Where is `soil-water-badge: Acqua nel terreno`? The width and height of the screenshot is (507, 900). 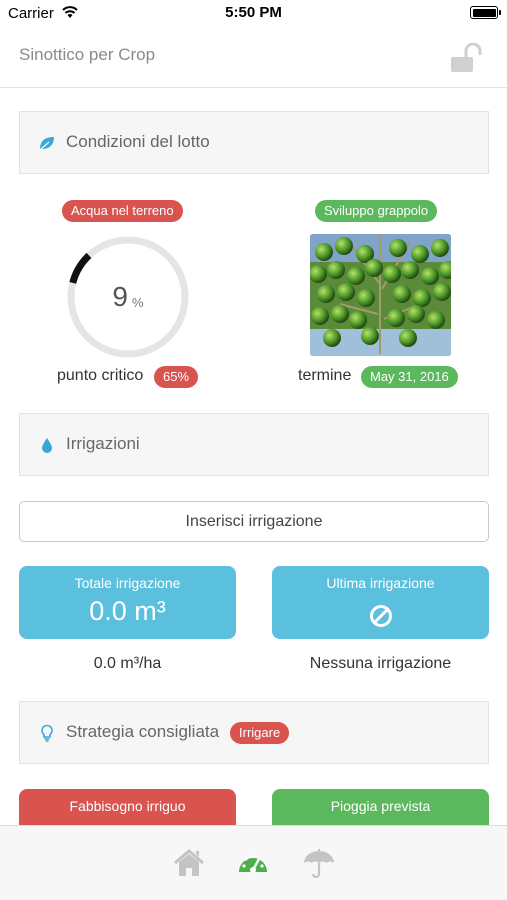 soil-water-badge: Acqua nel terreno is located at coordinates (122, 211).